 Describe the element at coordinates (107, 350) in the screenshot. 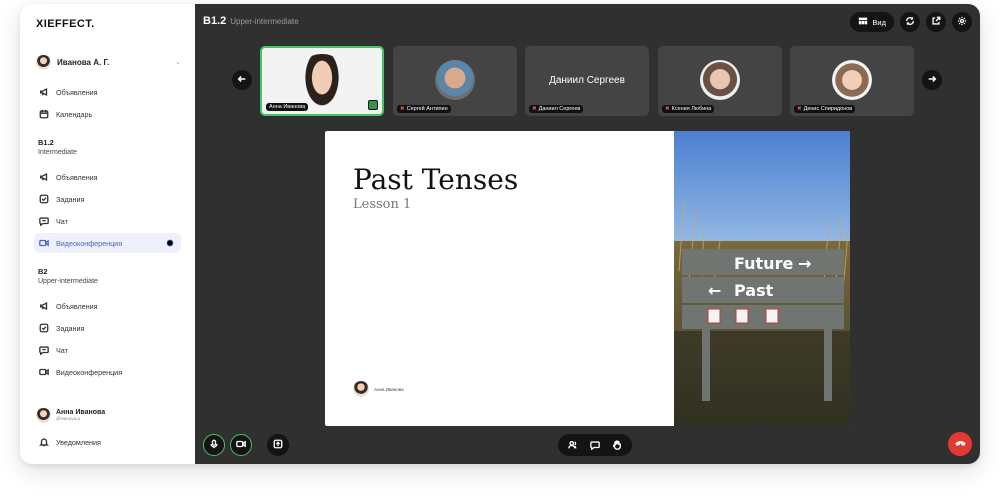

I see `sidebar-item-b2-chat: Чат` at that location.